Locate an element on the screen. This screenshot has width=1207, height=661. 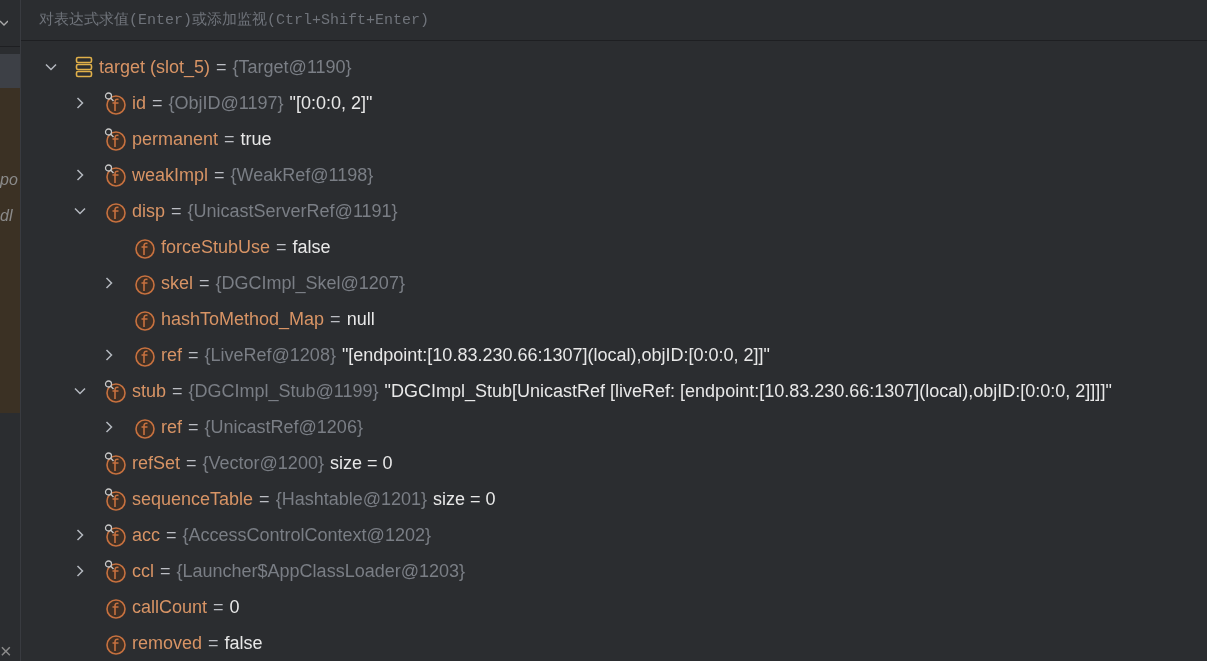
object-type: {Vector@1200} is located at coordinates (263, 463).